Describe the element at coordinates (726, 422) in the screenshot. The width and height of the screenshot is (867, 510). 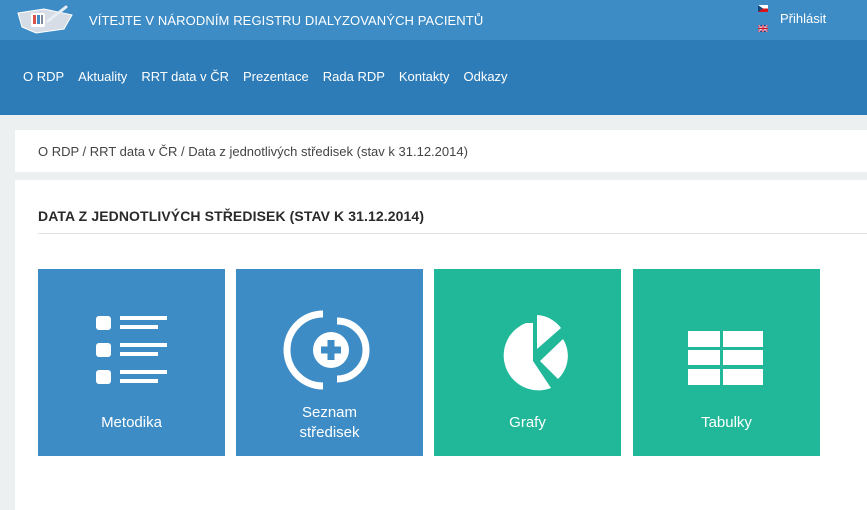
I see `tile-label-tabulky: Tabulky` at that location.